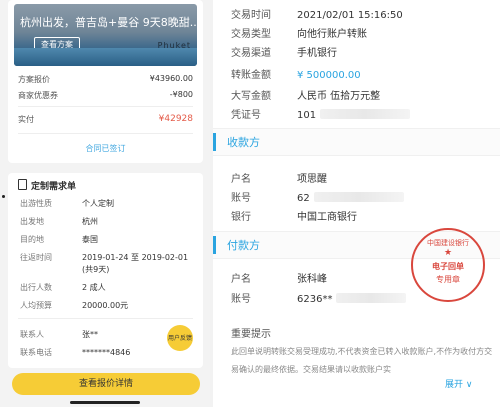  What do you see at coordinates (105, 119) in the screenshot?
I see `paid-row: 实付 ¥42928` at bounding box center [105, 119].